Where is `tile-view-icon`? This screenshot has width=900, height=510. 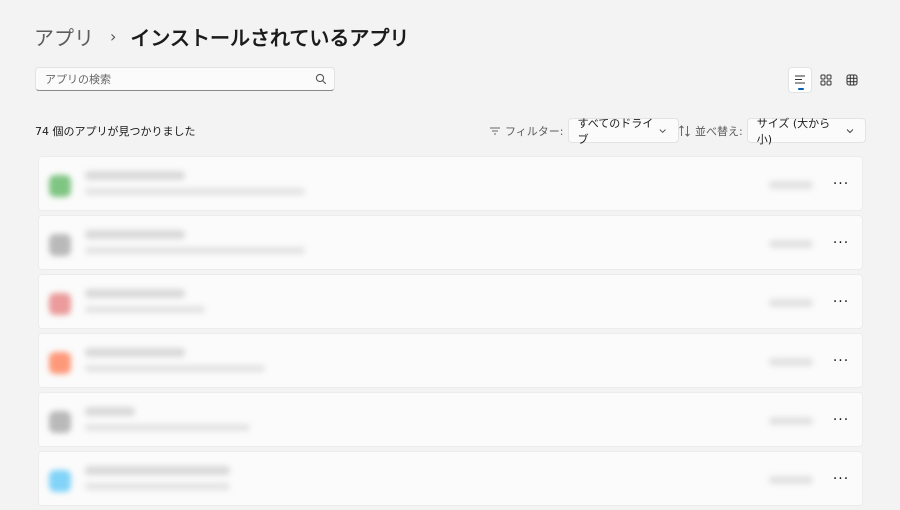 tile-view-icon is located at coordinates (826, 80).